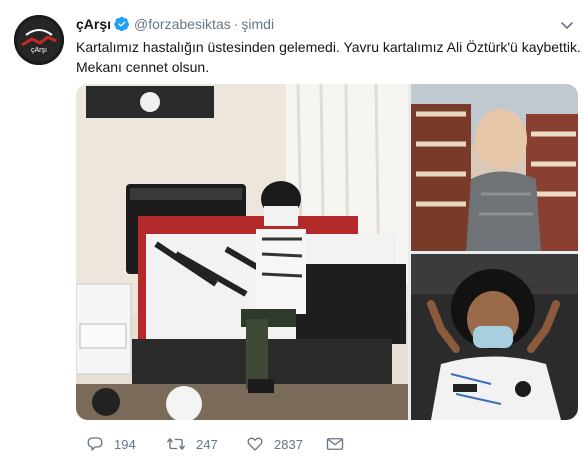  What do you see at coordinates (269, 444) in the screenshot?
I see `like-button: 2837` at bounding box center [269, 444].